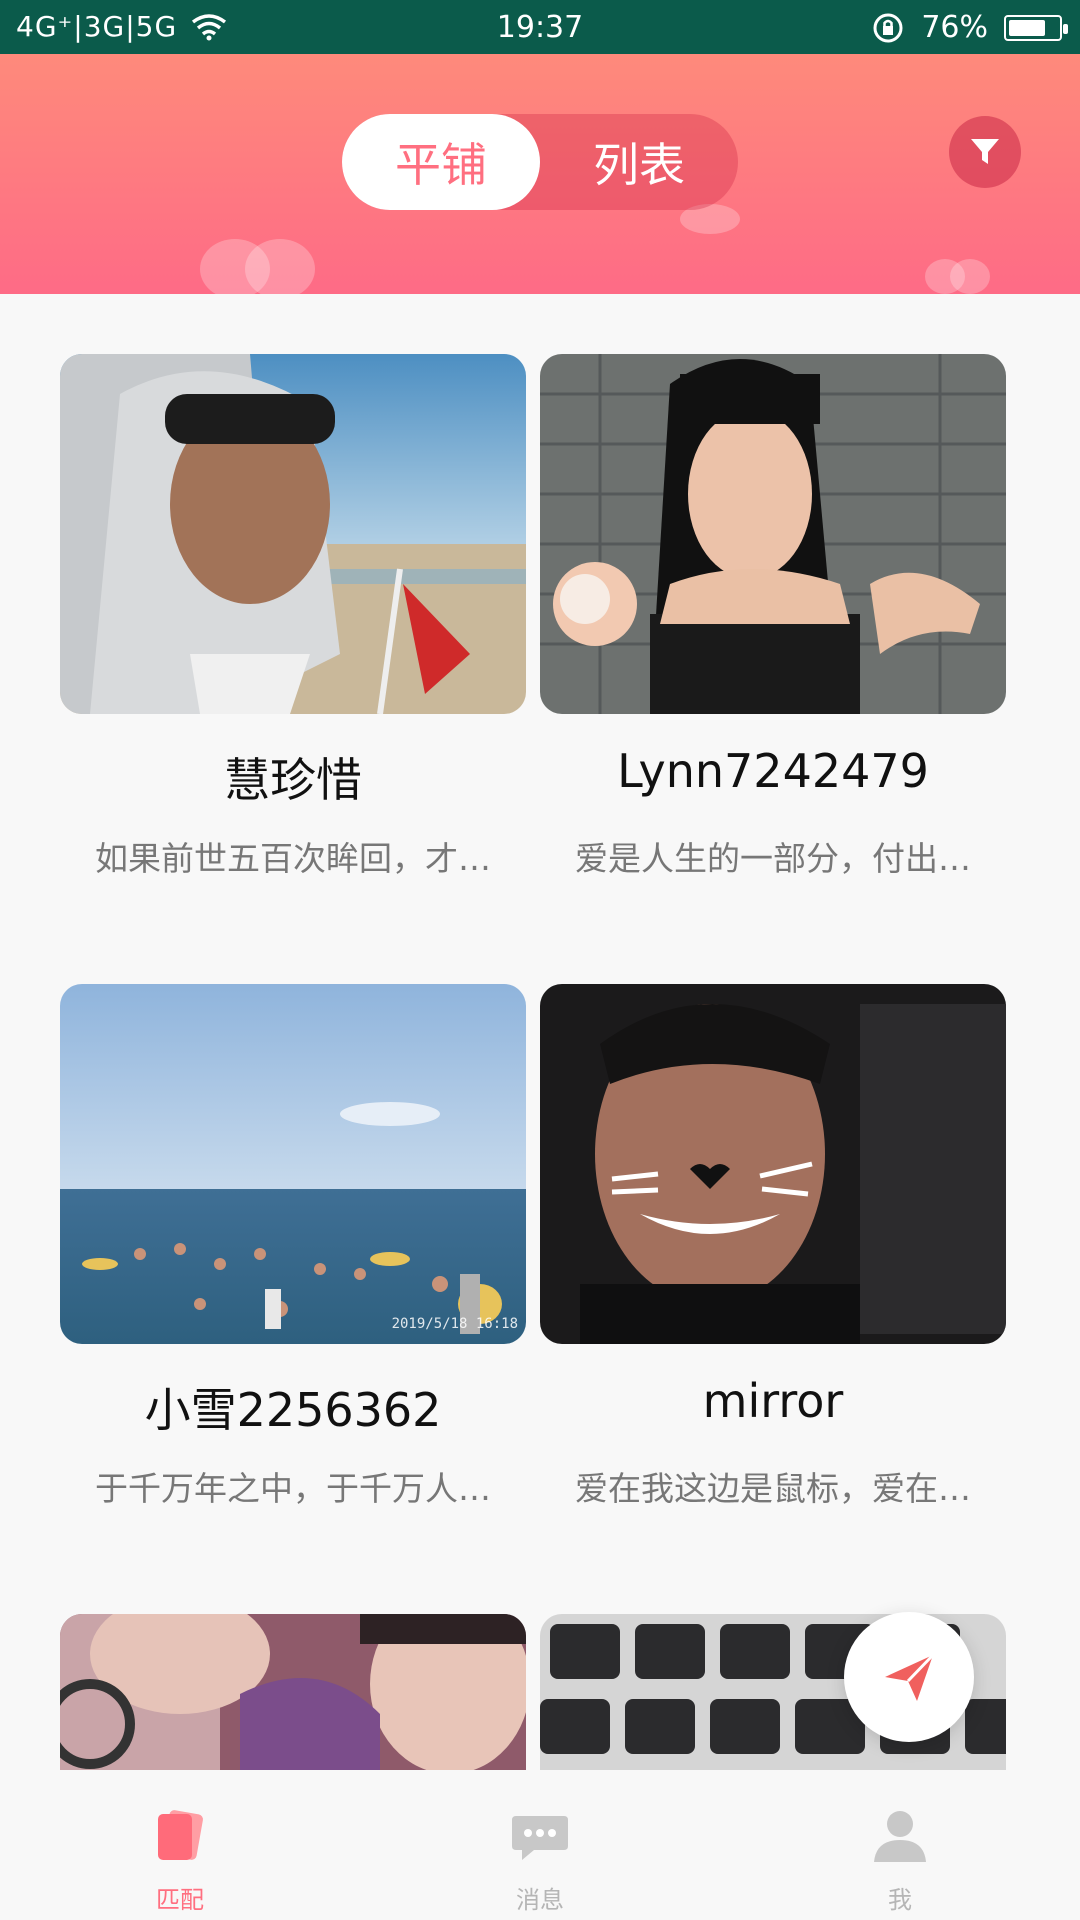 The height and width of the screenshot is (1920, 1080). Describe the element at coordinates (293, 1164) in the screenshot. I see `profile-photo: 2019/5/18 16:18` at that location.